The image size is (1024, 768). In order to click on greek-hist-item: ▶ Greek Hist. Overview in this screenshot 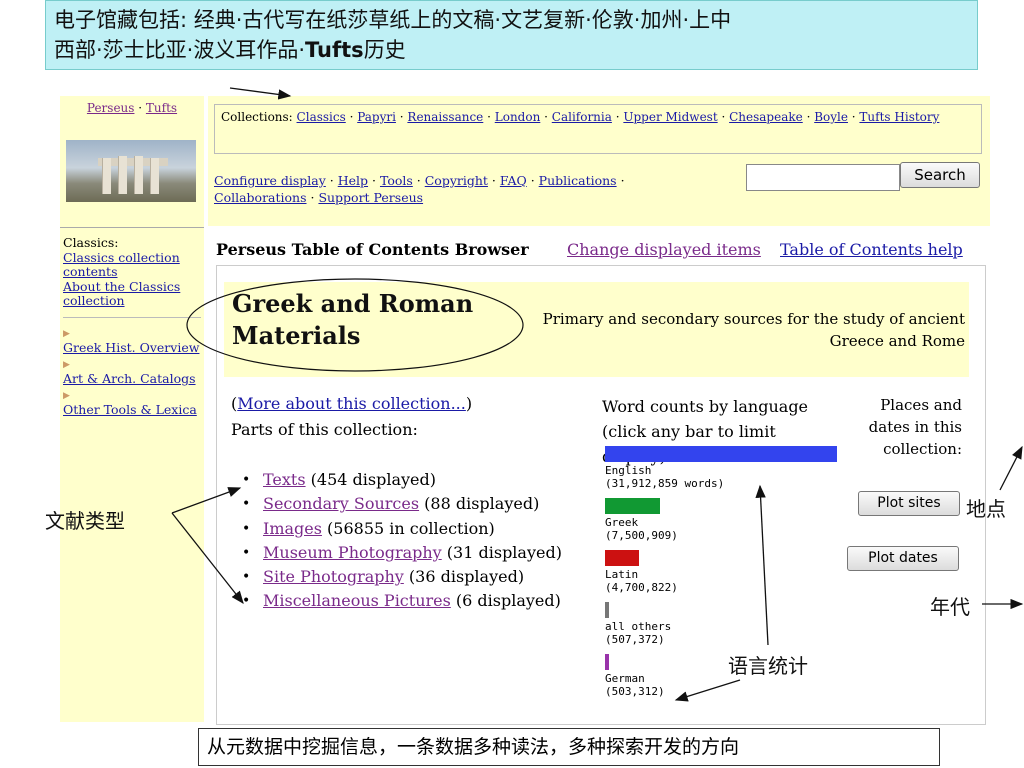, I will do `click(132, 340)`.